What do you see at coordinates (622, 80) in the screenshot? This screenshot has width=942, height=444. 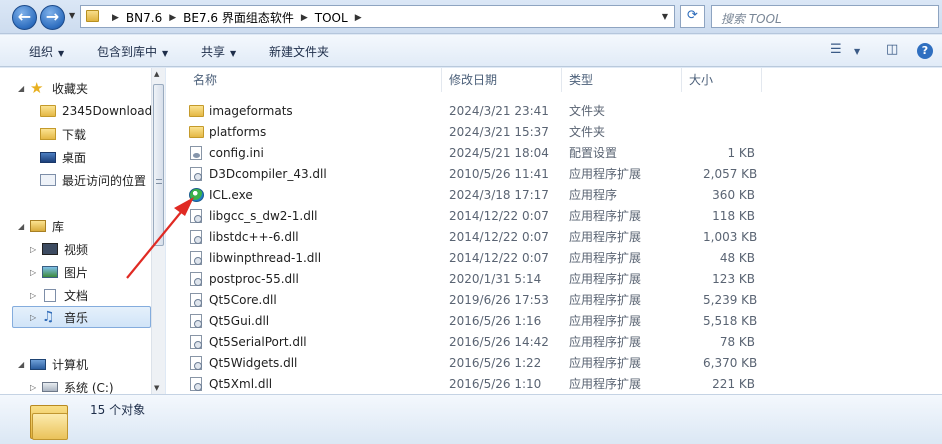 I see `column-header-type: 类型` at bounding box center [622, 80].